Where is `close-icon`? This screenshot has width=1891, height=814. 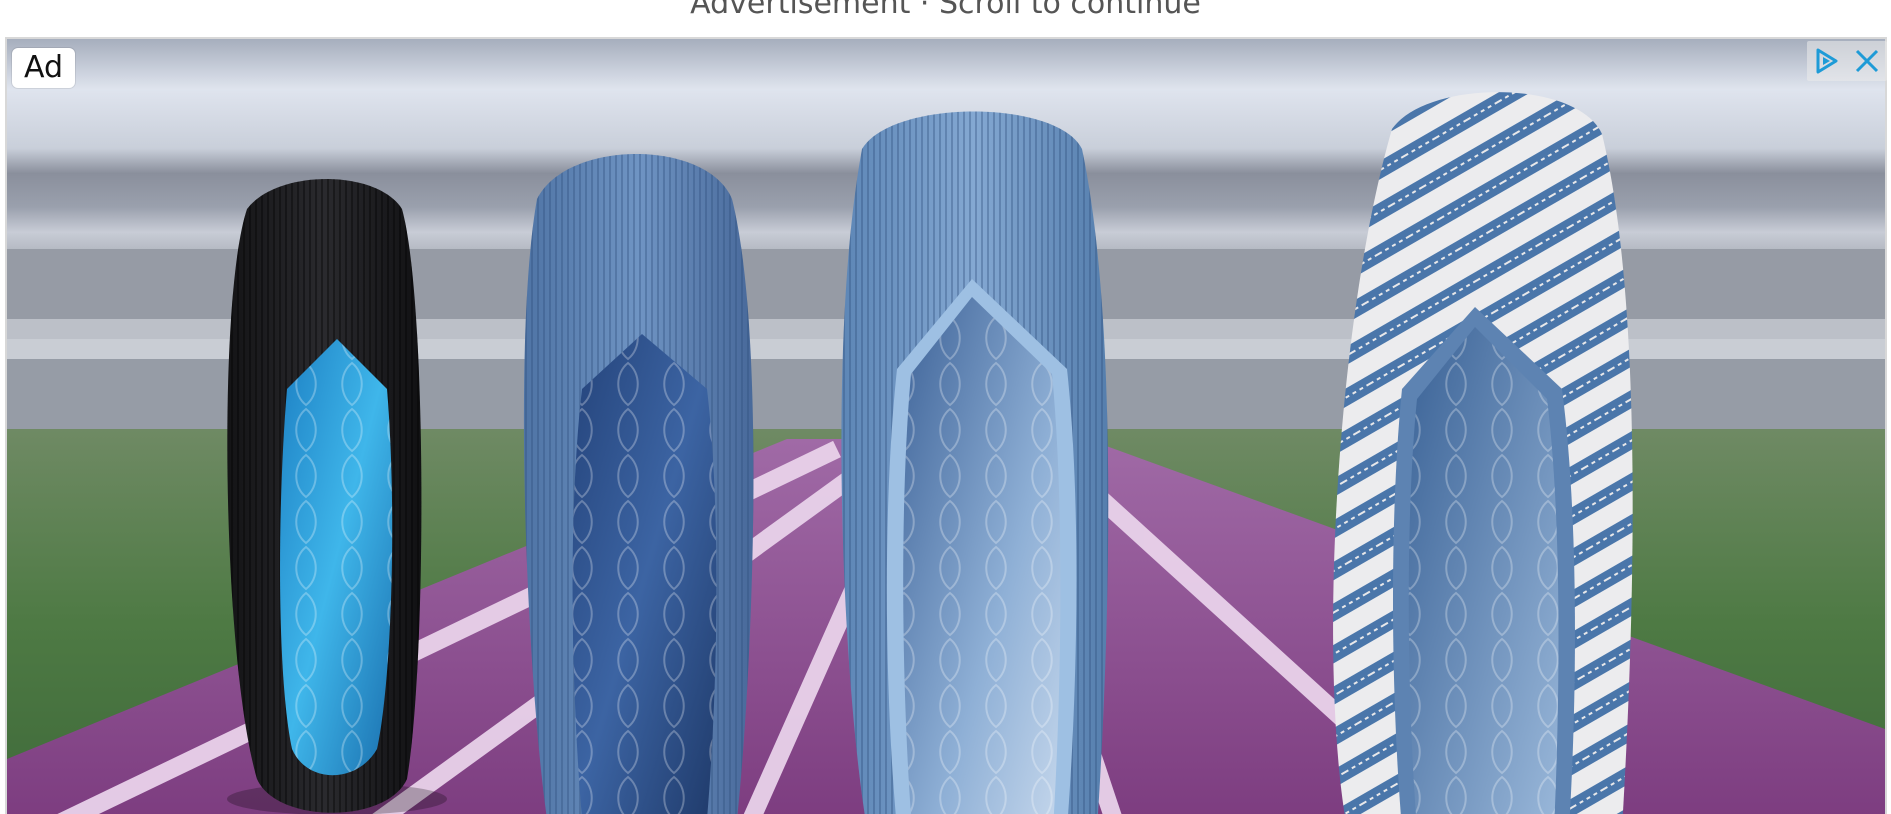
close-icon is located at coordinates (1867, 61).